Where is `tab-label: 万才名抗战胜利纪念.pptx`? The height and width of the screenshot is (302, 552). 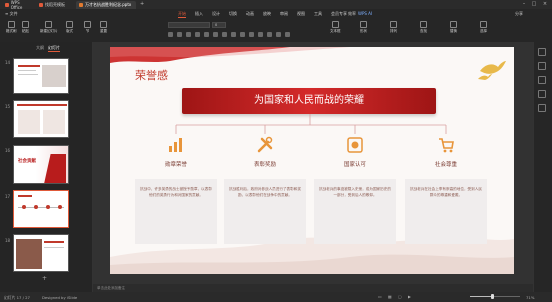 tab-label: 万才名抗战胜利纪念.pptx is located at coordinates (108, 4).